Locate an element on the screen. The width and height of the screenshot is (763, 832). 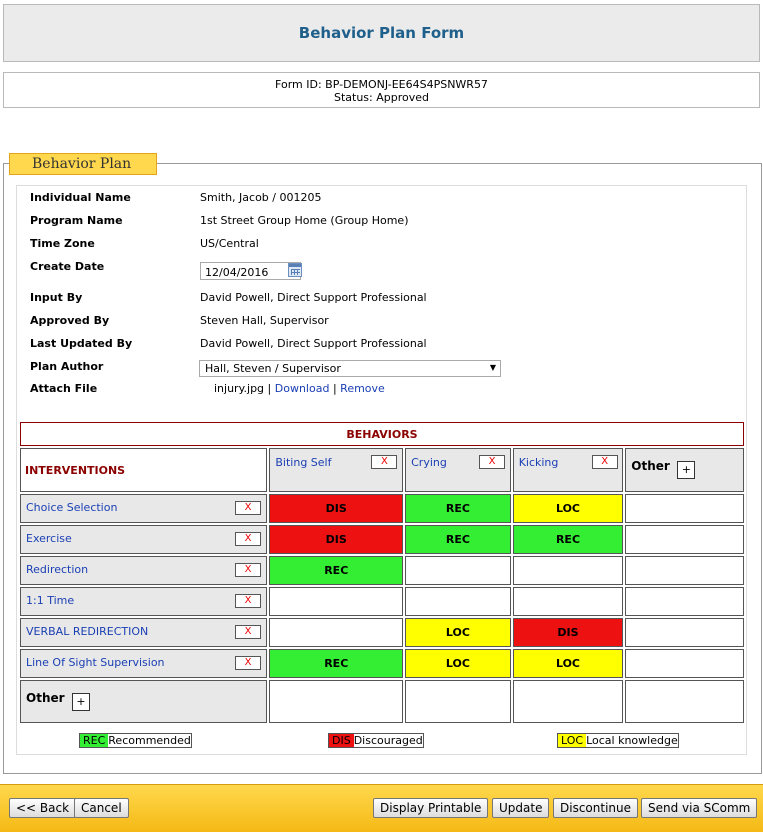
field-label: Individual Name is located at coordinates (80, 197).